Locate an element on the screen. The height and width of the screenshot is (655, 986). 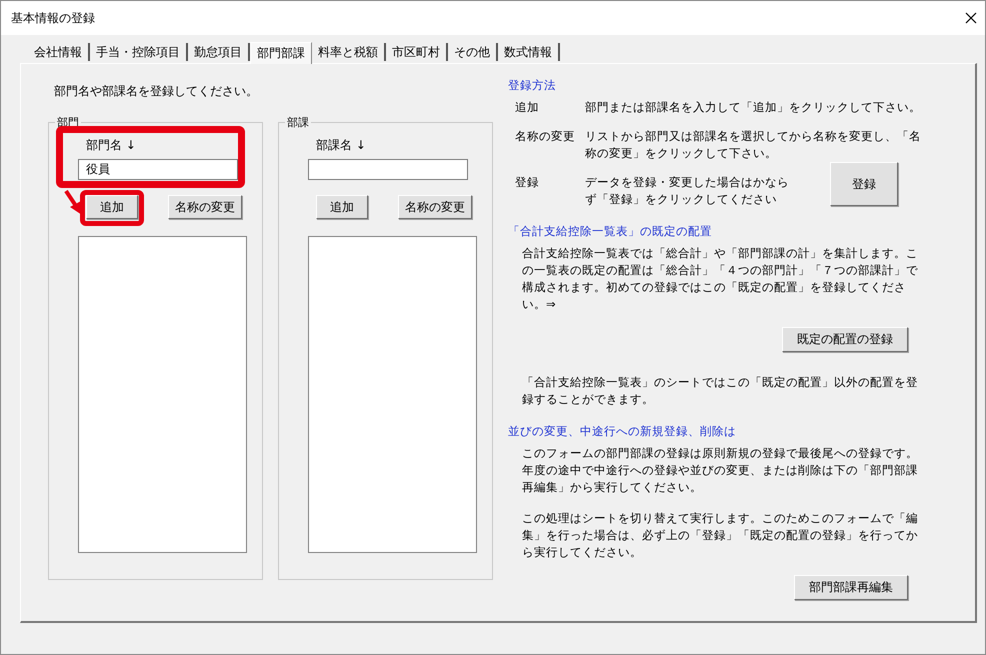
term-label: 名称の変更 is located at coordinates (545, 136).